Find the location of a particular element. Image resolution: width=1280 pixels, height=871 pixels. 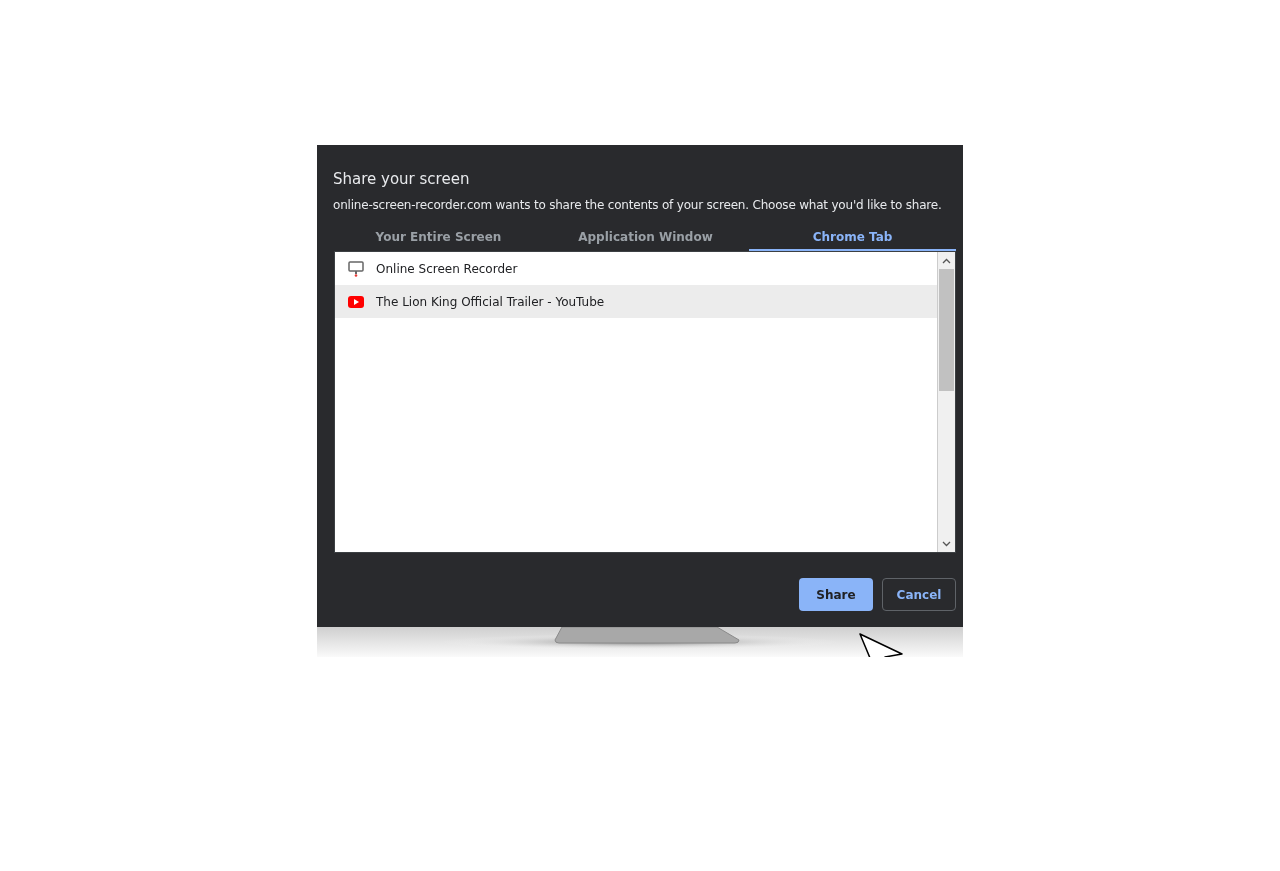

tab-list-item: Online Screen Recorder is located at coordinates (636, 268).